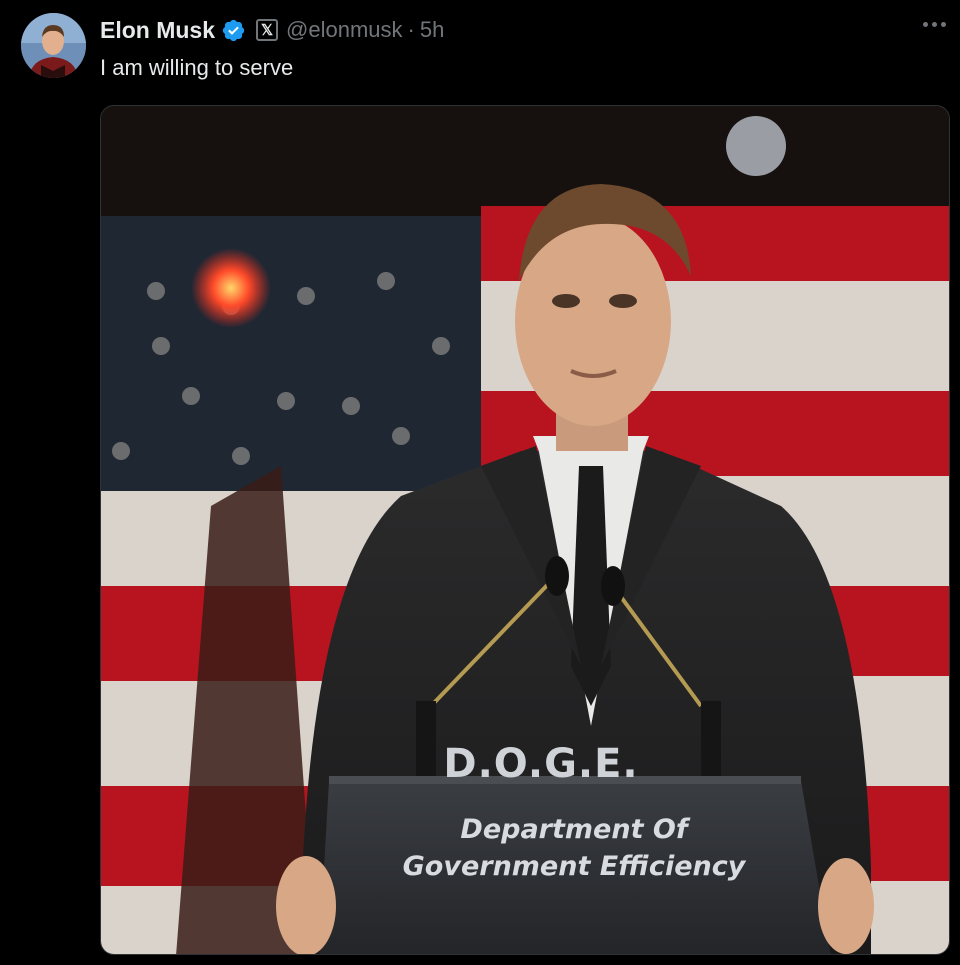  Describe the element at coordinates (233, 30) in the screenshot. I see `verified-badge-icon` at that location.